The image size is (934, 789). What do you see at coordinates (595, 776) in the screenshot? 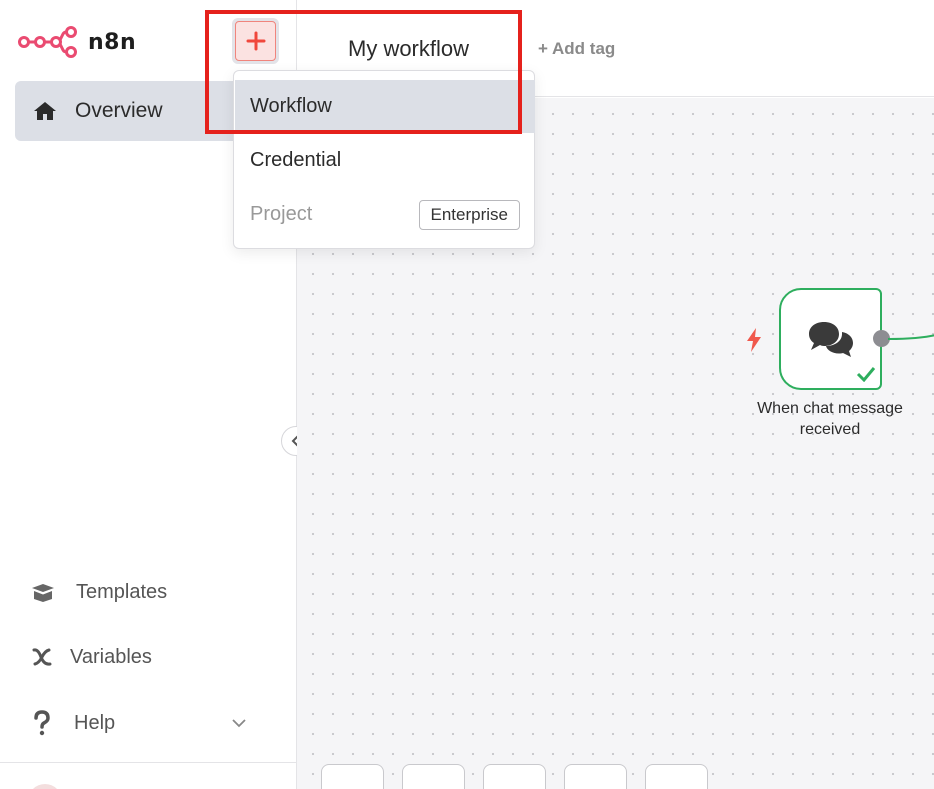
I see `reset-zoom-button` at bounding box center [595, 776].